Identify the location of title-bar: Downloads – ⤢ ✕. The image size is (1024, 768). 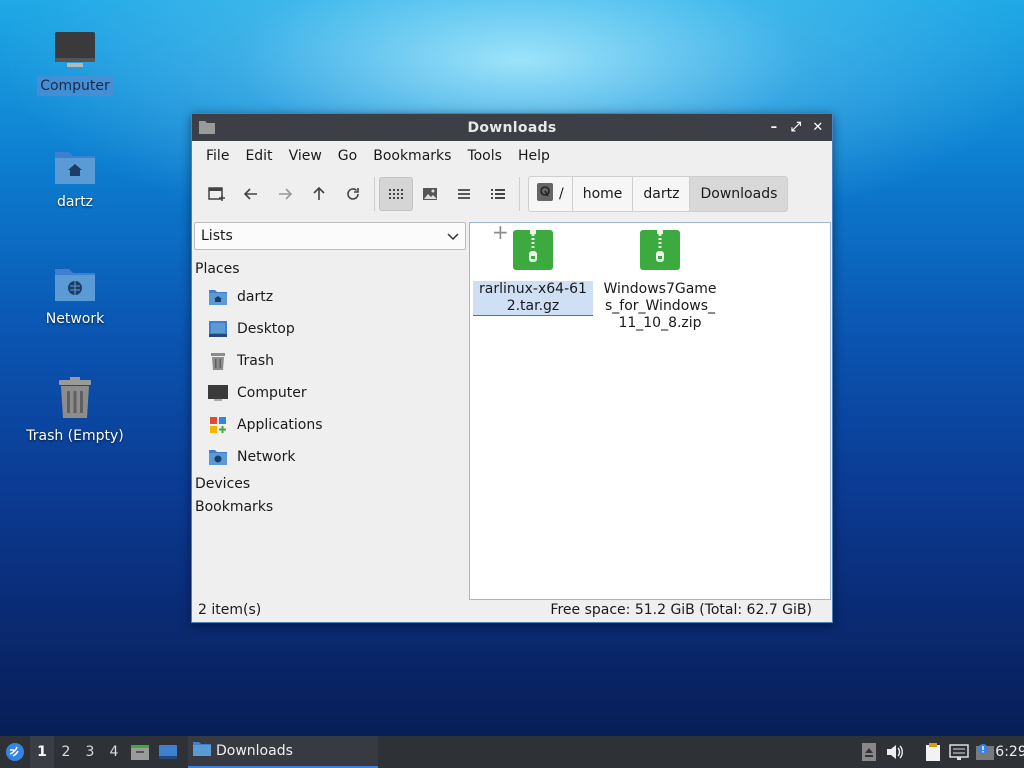
(512, 127).